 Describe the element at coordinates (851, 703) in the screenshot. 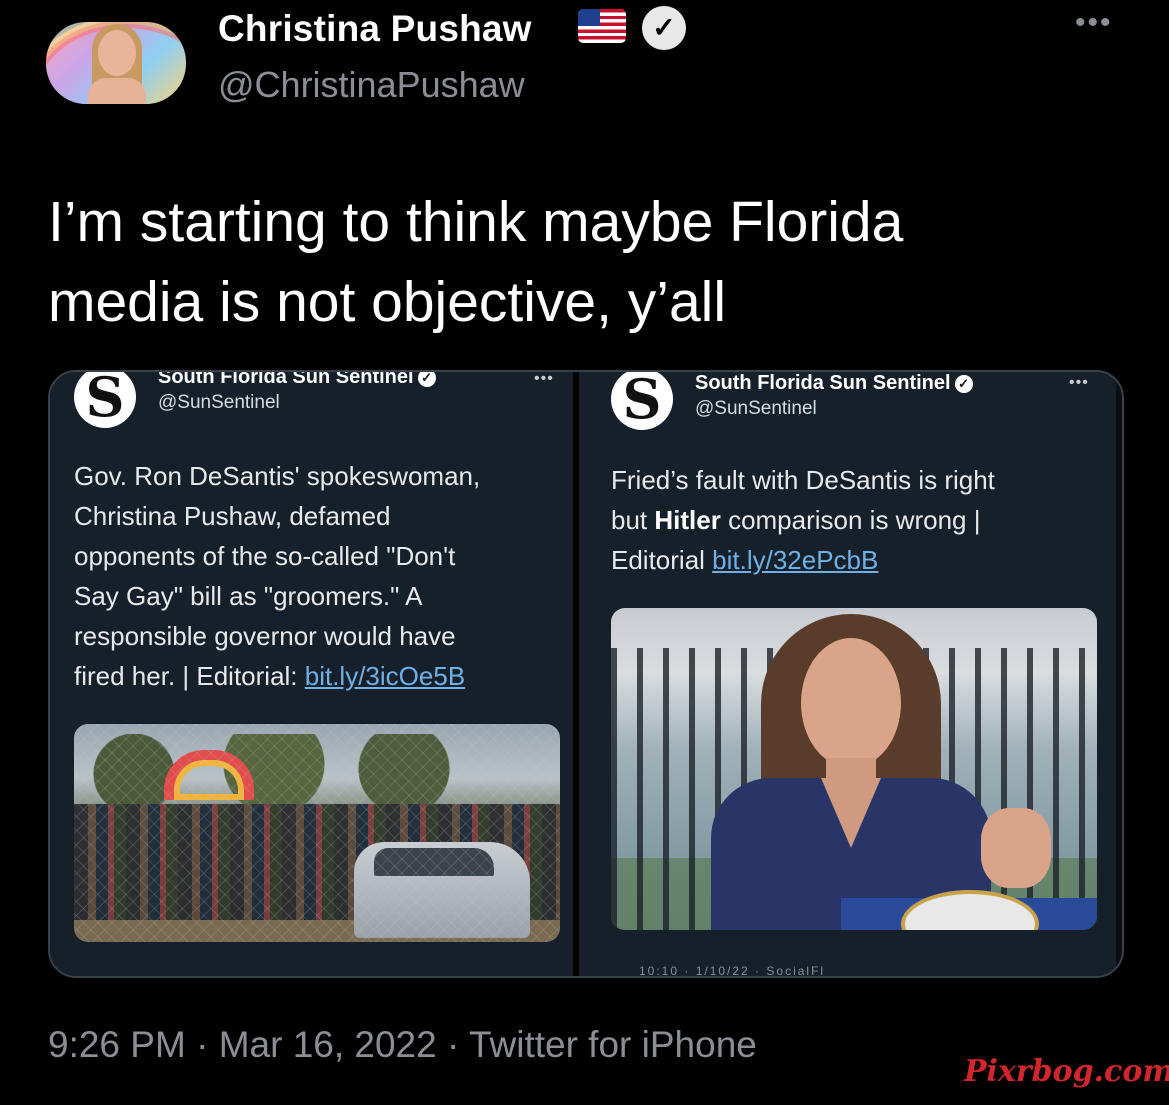

I see `speaker-face` at that location.